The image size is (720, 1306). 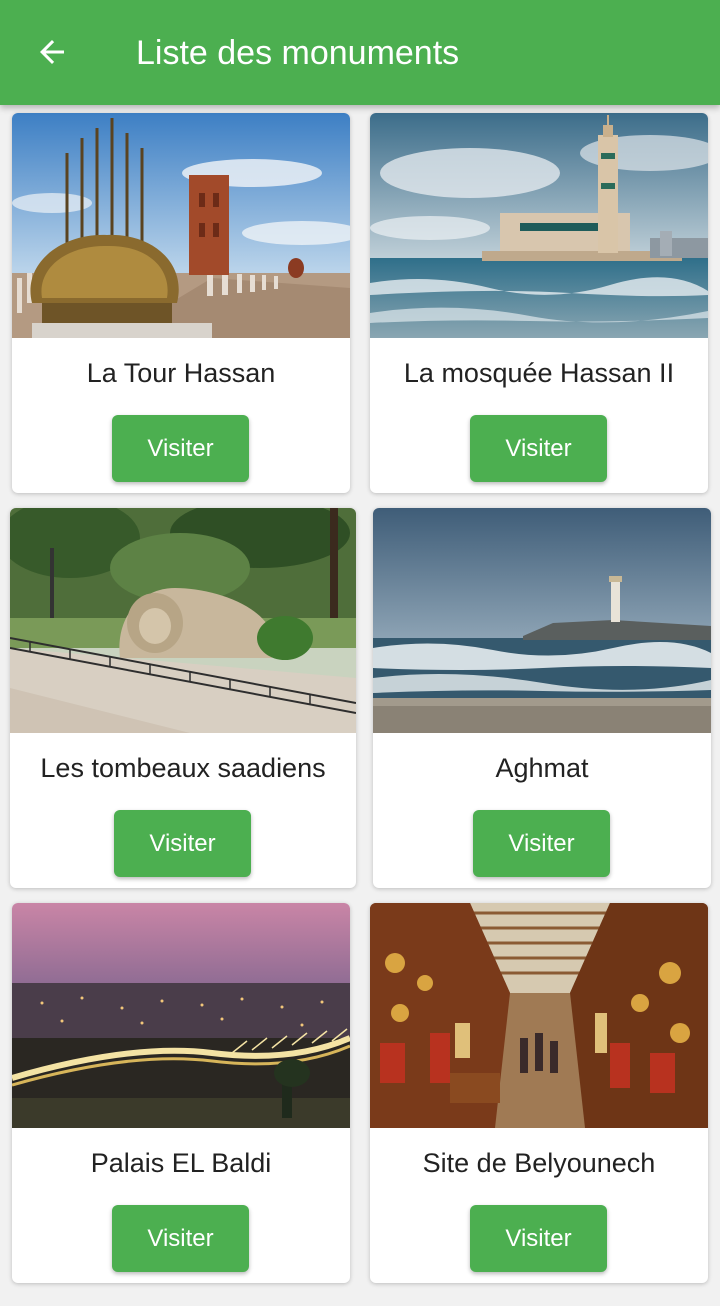 I want to click on monument-card-aghmat: Aghmat Visiter, so click(x=542, y=698).